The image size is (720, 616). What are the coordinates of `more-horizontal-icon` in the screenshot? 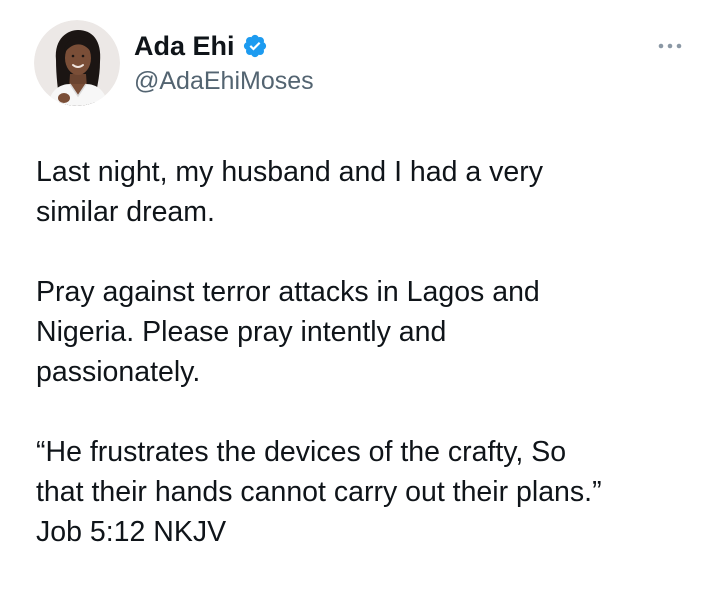 It's located at (670, 46).